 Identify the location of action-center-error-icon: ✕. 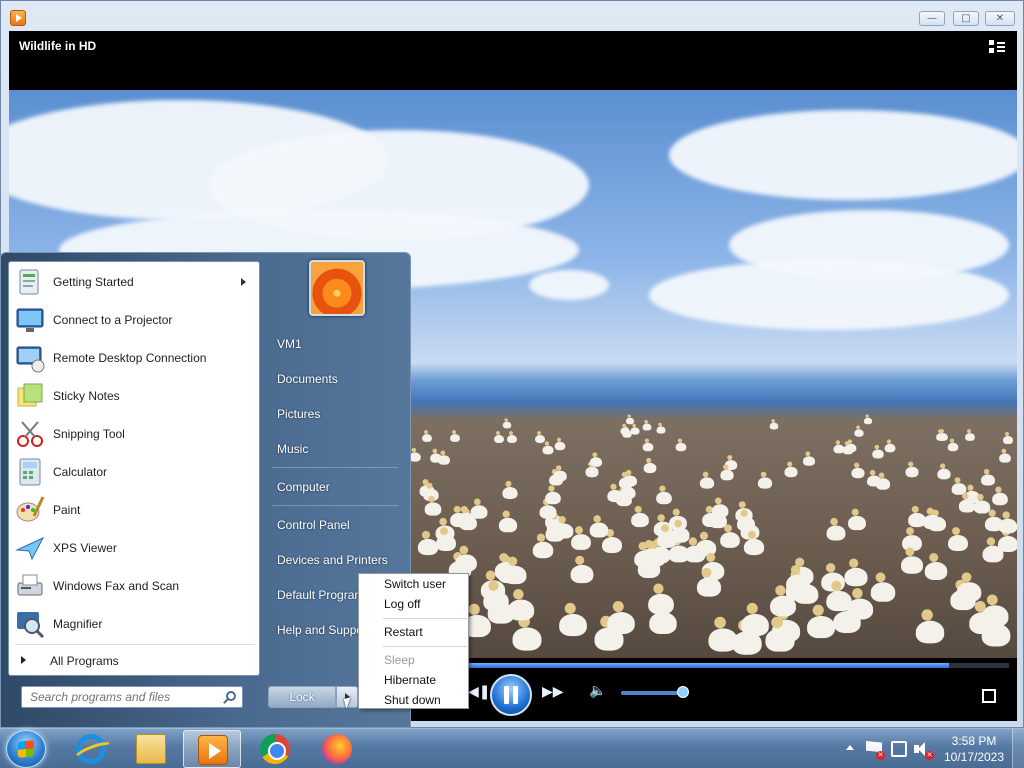
(880, 755).